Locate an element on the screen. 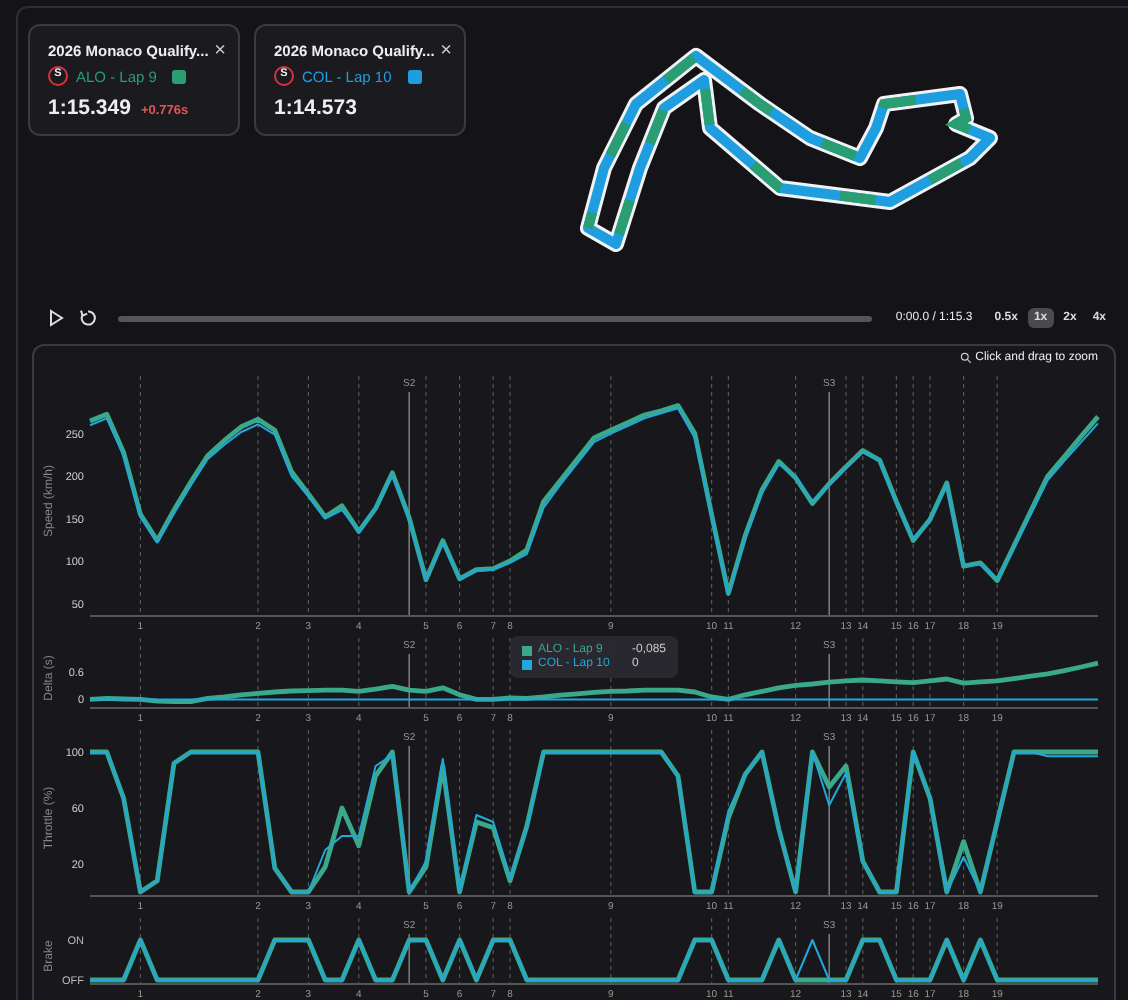 The height and width of the screenshot is (1000, 1128). lap-time: 1:14.573 is located at coordinates (315, 108).